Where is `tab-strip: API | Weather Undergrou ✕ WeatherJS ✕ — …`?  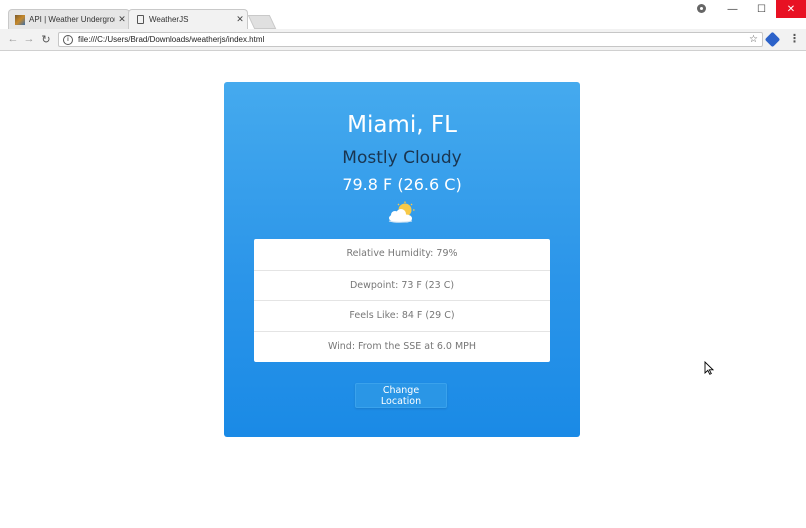
tab-strip: API | Weather Undergrou ✕ WeatherJS ✕ — … is located at coordinates (403, 14).